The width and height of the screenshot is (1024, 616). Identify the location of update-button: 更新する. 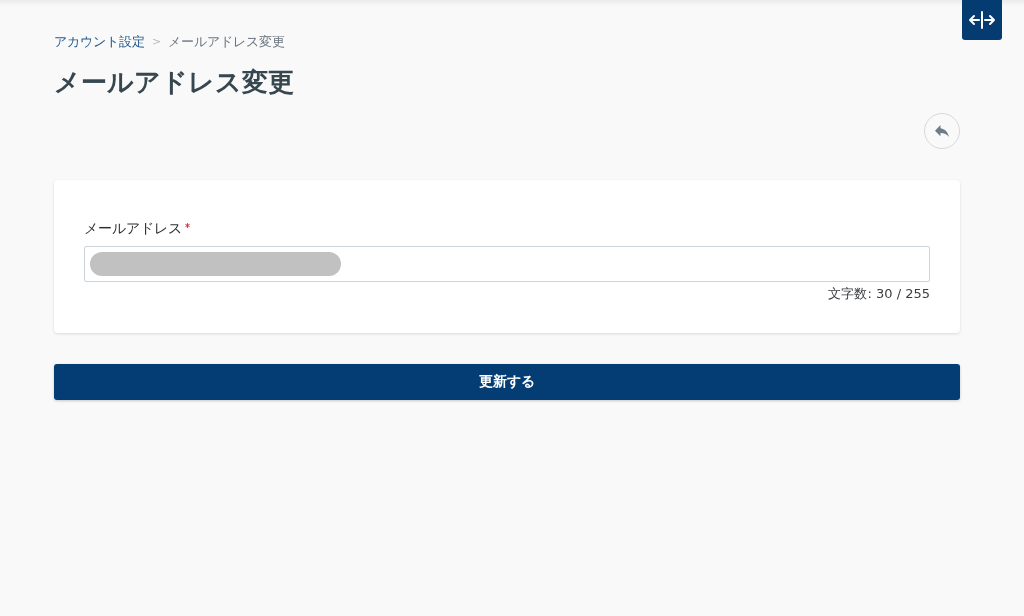
(507, 382).